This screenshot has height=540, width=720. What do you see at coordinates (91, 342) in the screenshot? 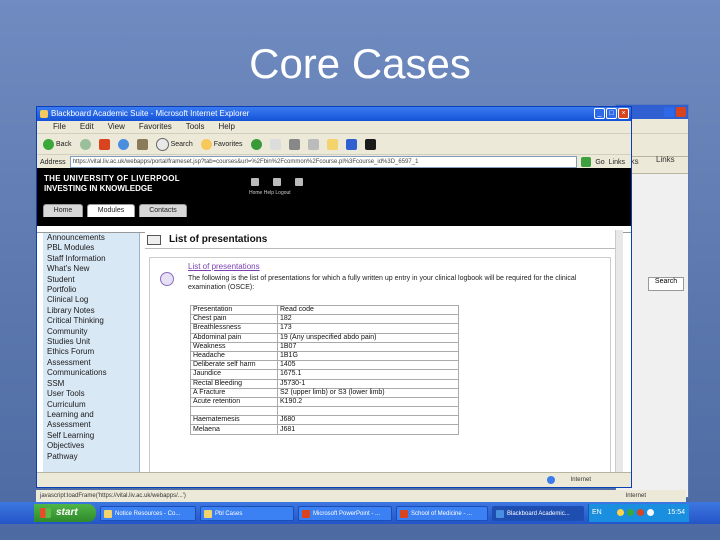
I see `course-menu-item: Studies Unit` at bounding box center [91, 342].